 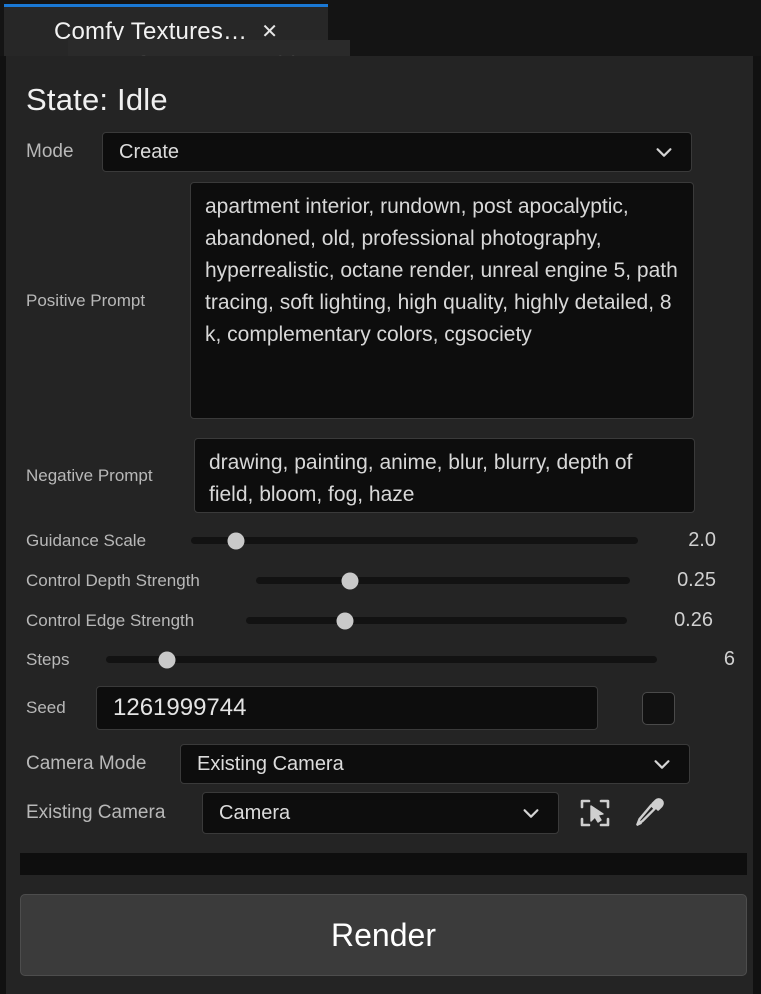 I want to click on tab-comfy-textures: Comfy Textures… ✕, so click(x=166, y=30).